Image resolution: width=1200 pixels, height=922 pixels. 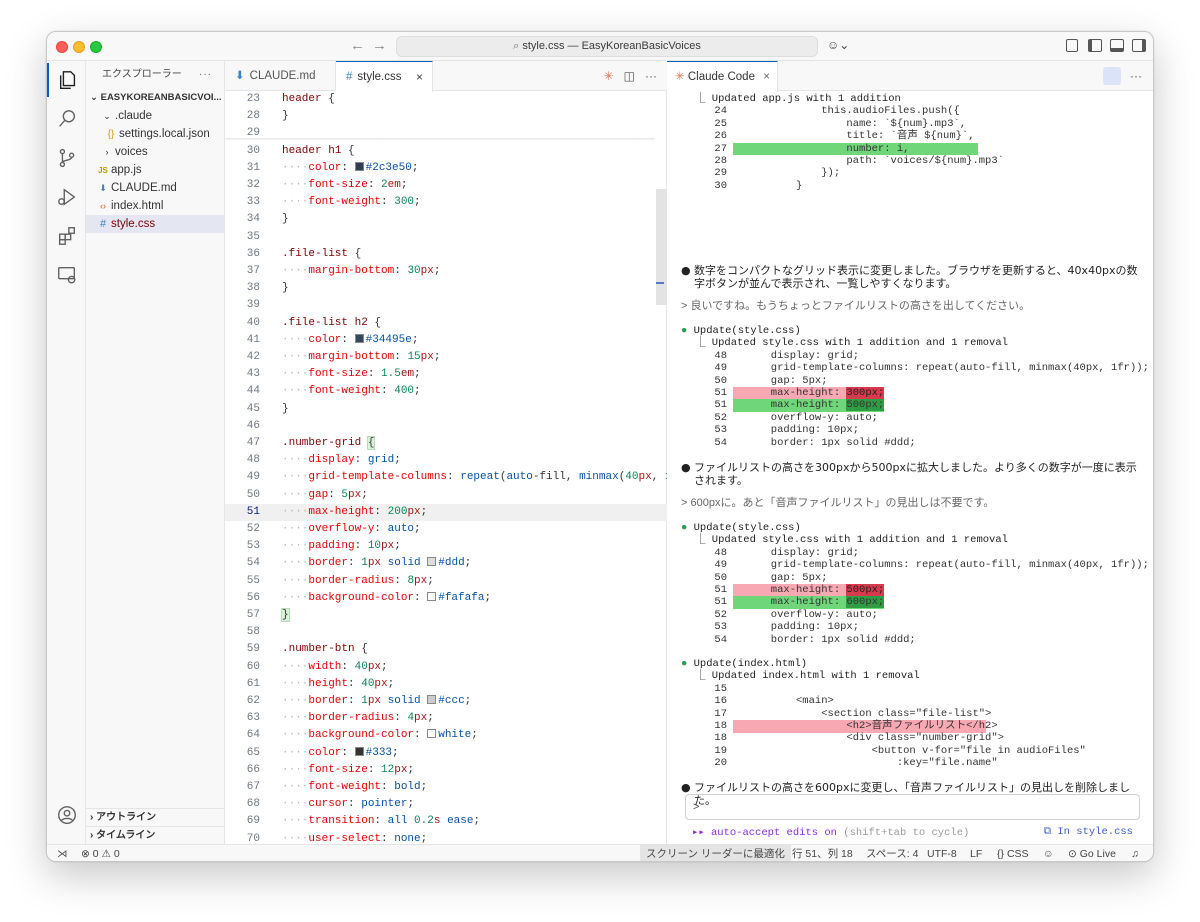 I want to click on line-number: 59, so click(x=242, y=649).